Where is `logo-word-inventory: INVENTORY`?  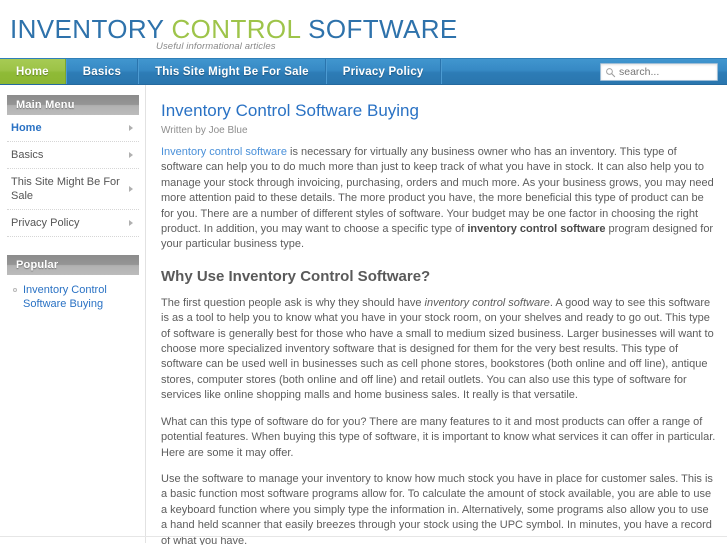 logo-word-inventory: INVENTORY is located at coordinates (87, 29).